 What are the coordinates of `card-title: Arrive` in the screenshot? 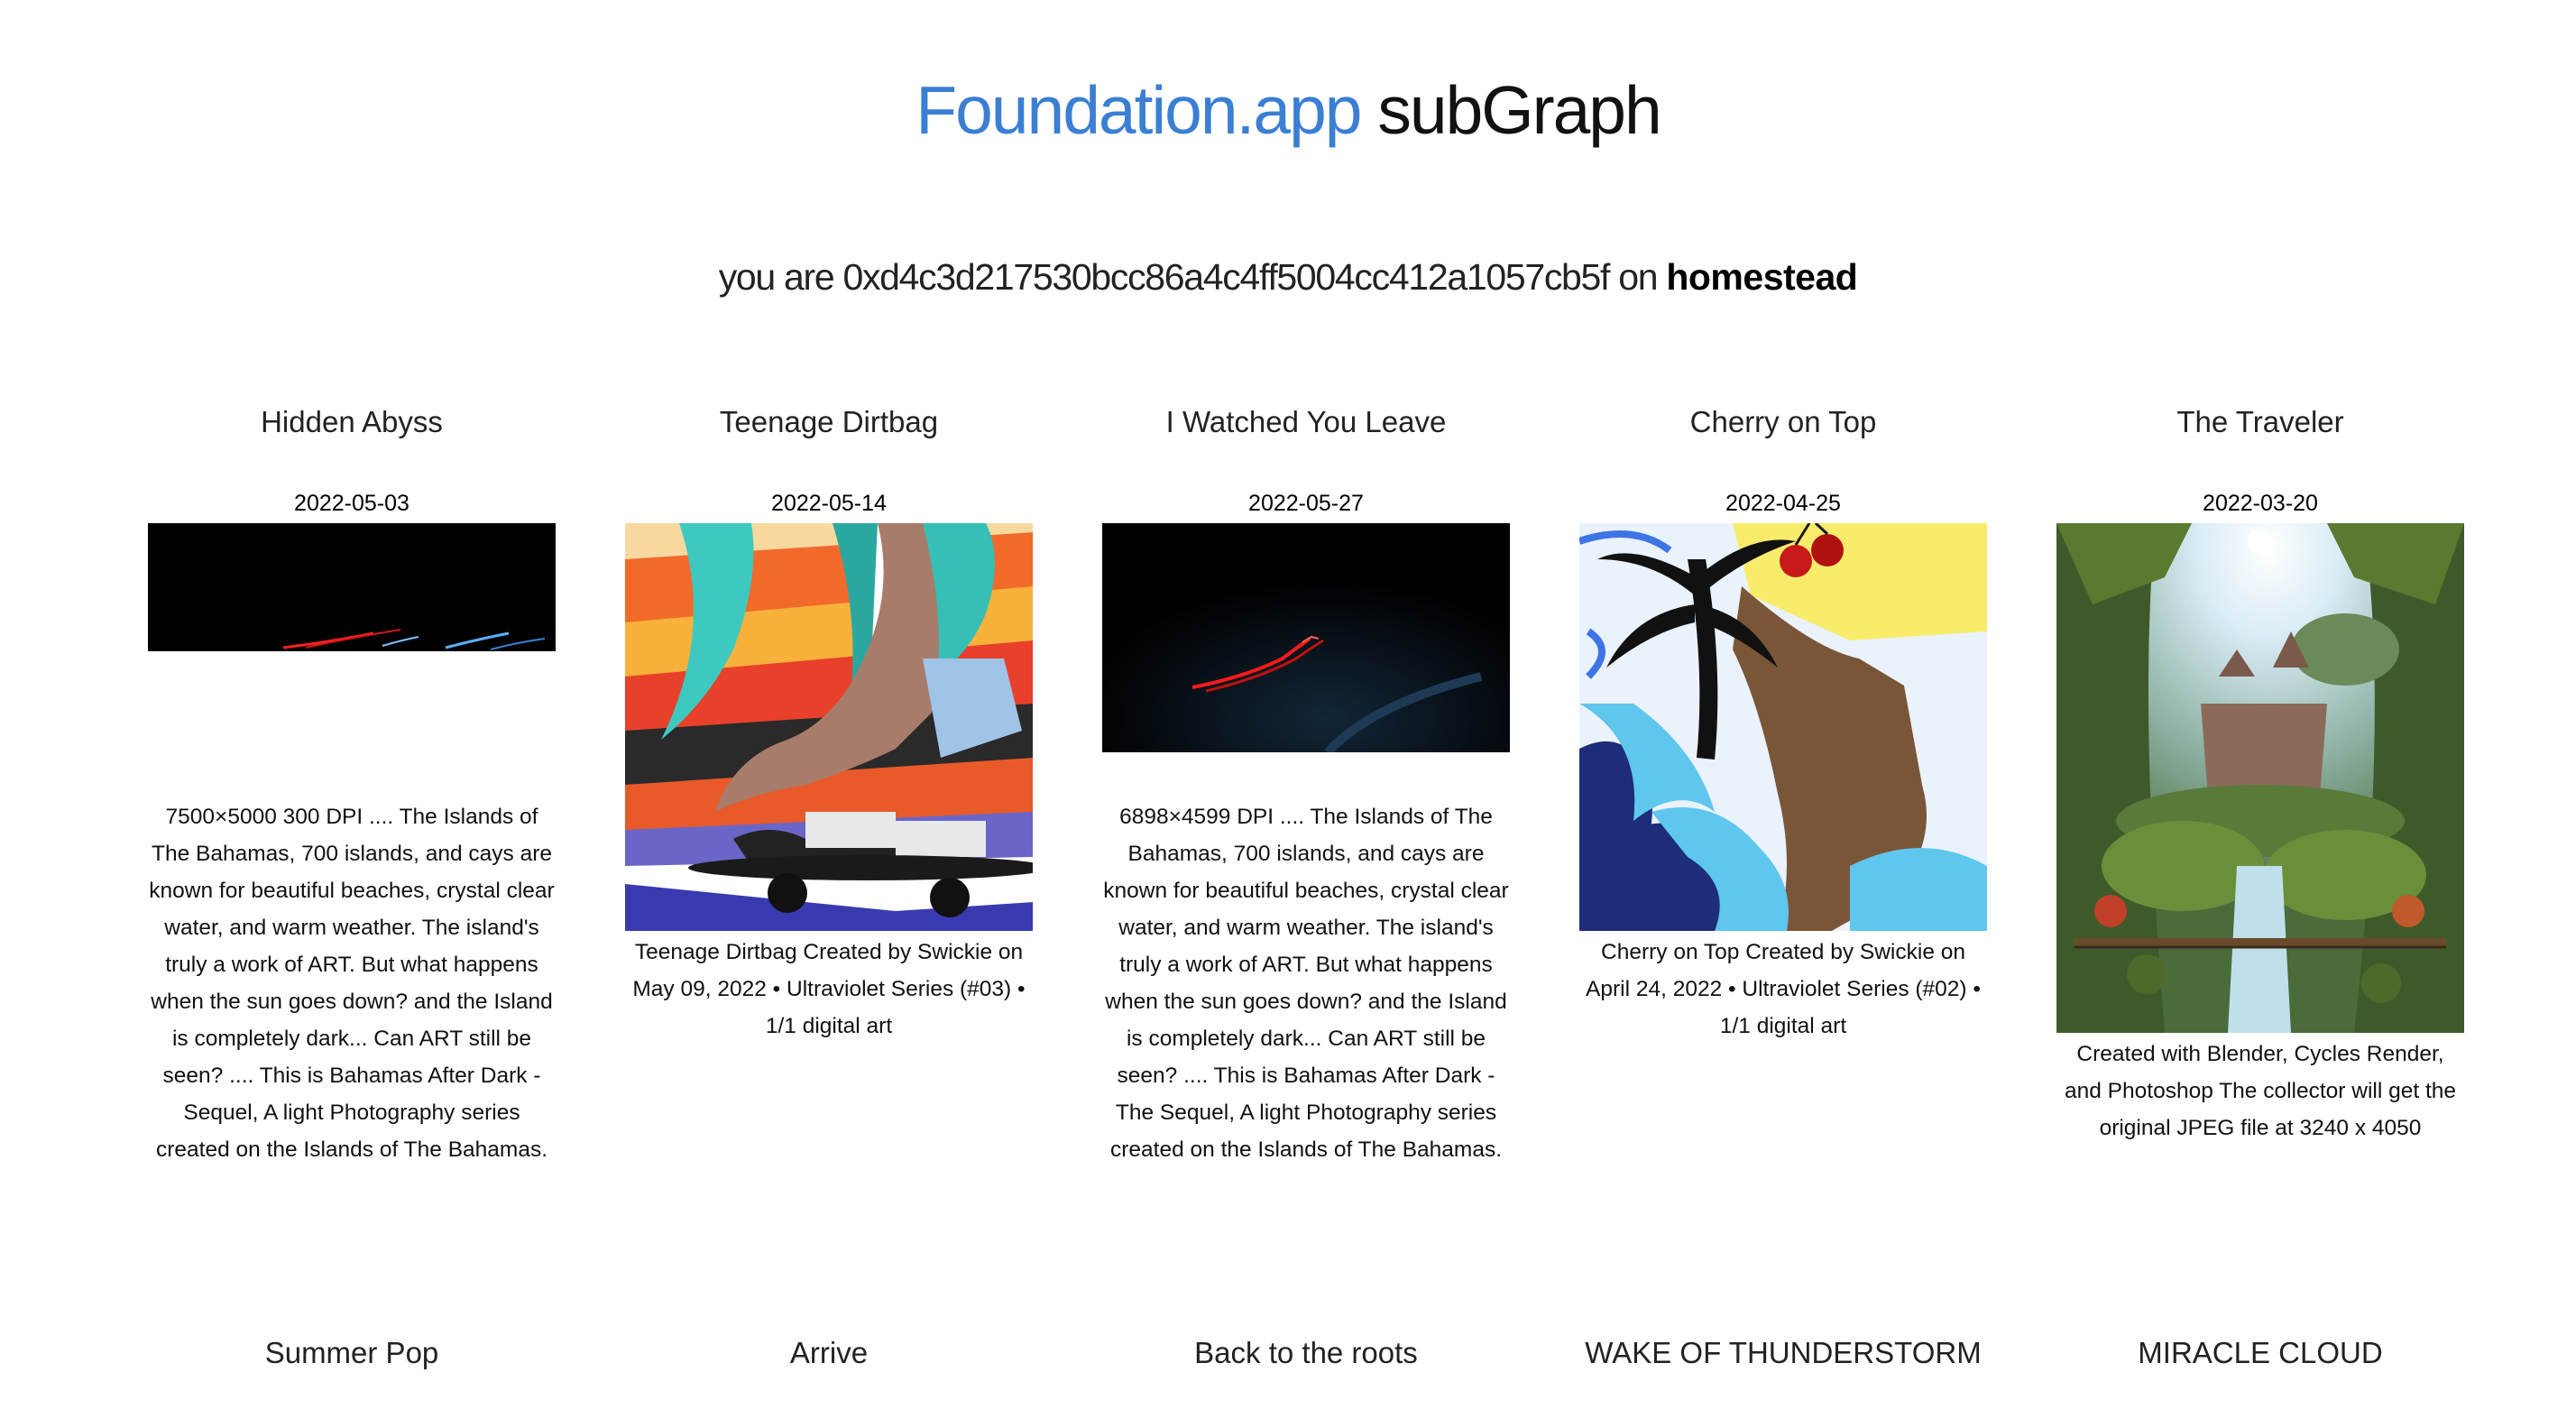 It's located at (829, 1352).